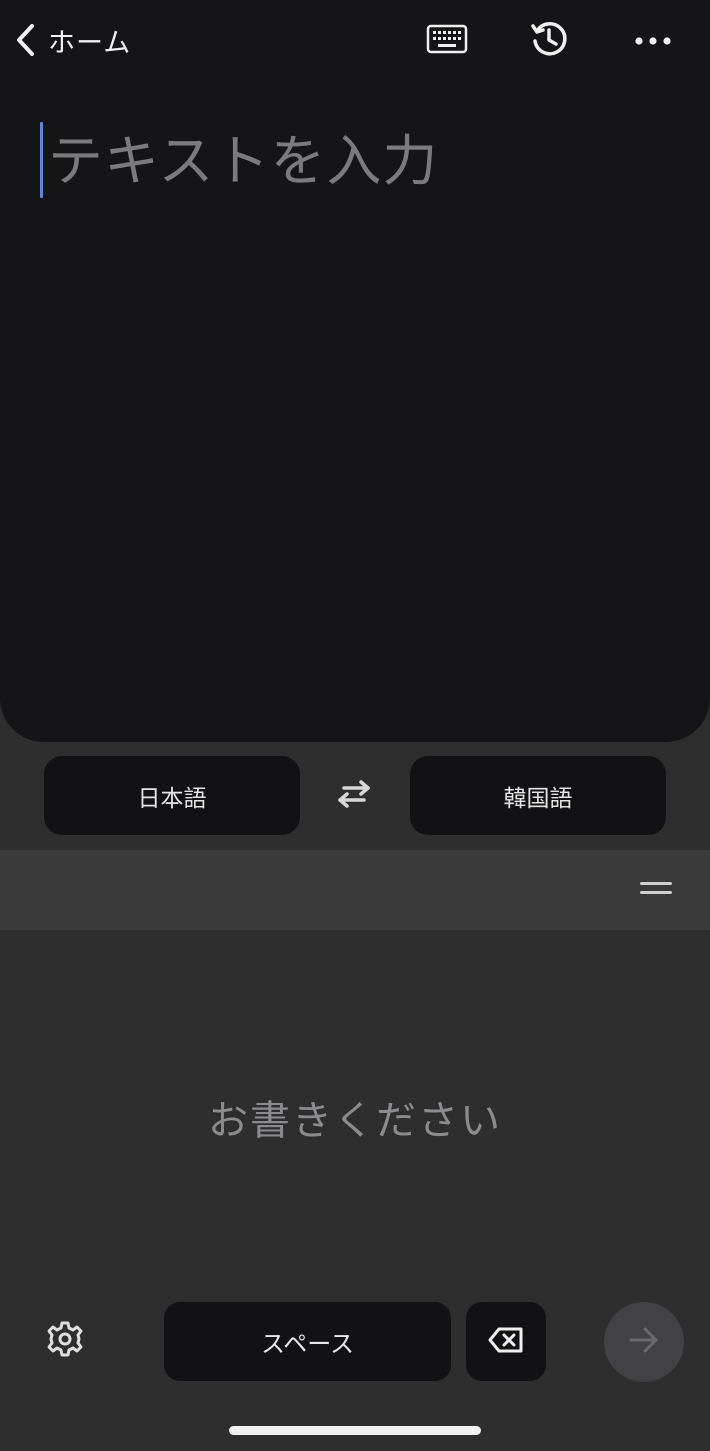 This screenshot has width=710, height=1451. I want to click on space-button: スペース, so click(307, 1341).